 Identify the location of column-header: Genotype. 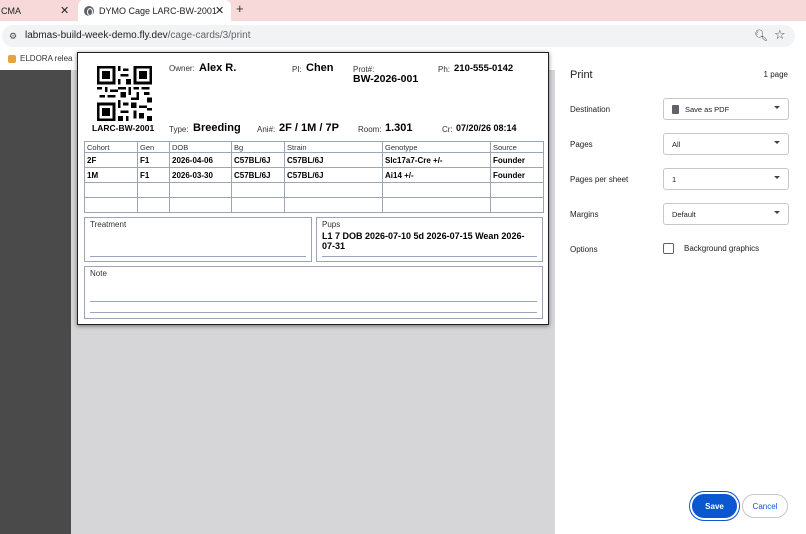
(436, 147).